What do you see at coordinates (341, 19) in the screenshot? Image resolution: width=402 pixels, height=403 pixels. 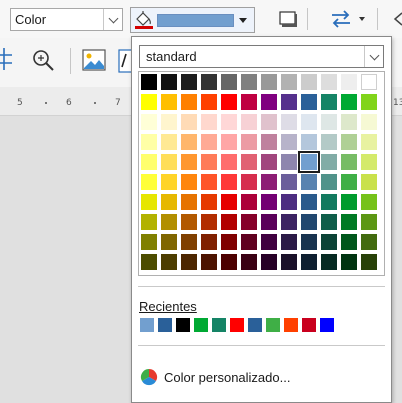 I see `transparency-icon` at bounding box center [341, 19].